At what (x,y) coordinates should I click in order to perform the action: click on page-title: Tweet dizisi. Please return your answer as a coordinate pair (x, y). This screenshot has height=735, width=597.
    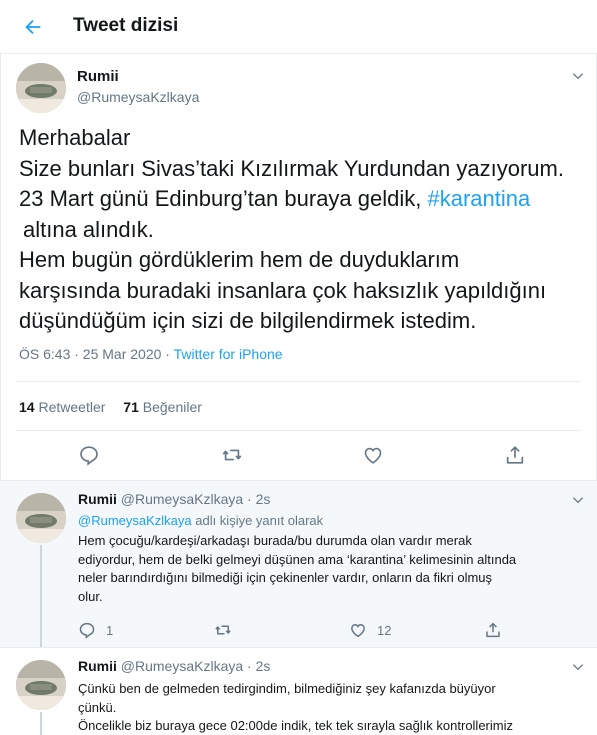
    Looking at the image, I should click on (126, 25).